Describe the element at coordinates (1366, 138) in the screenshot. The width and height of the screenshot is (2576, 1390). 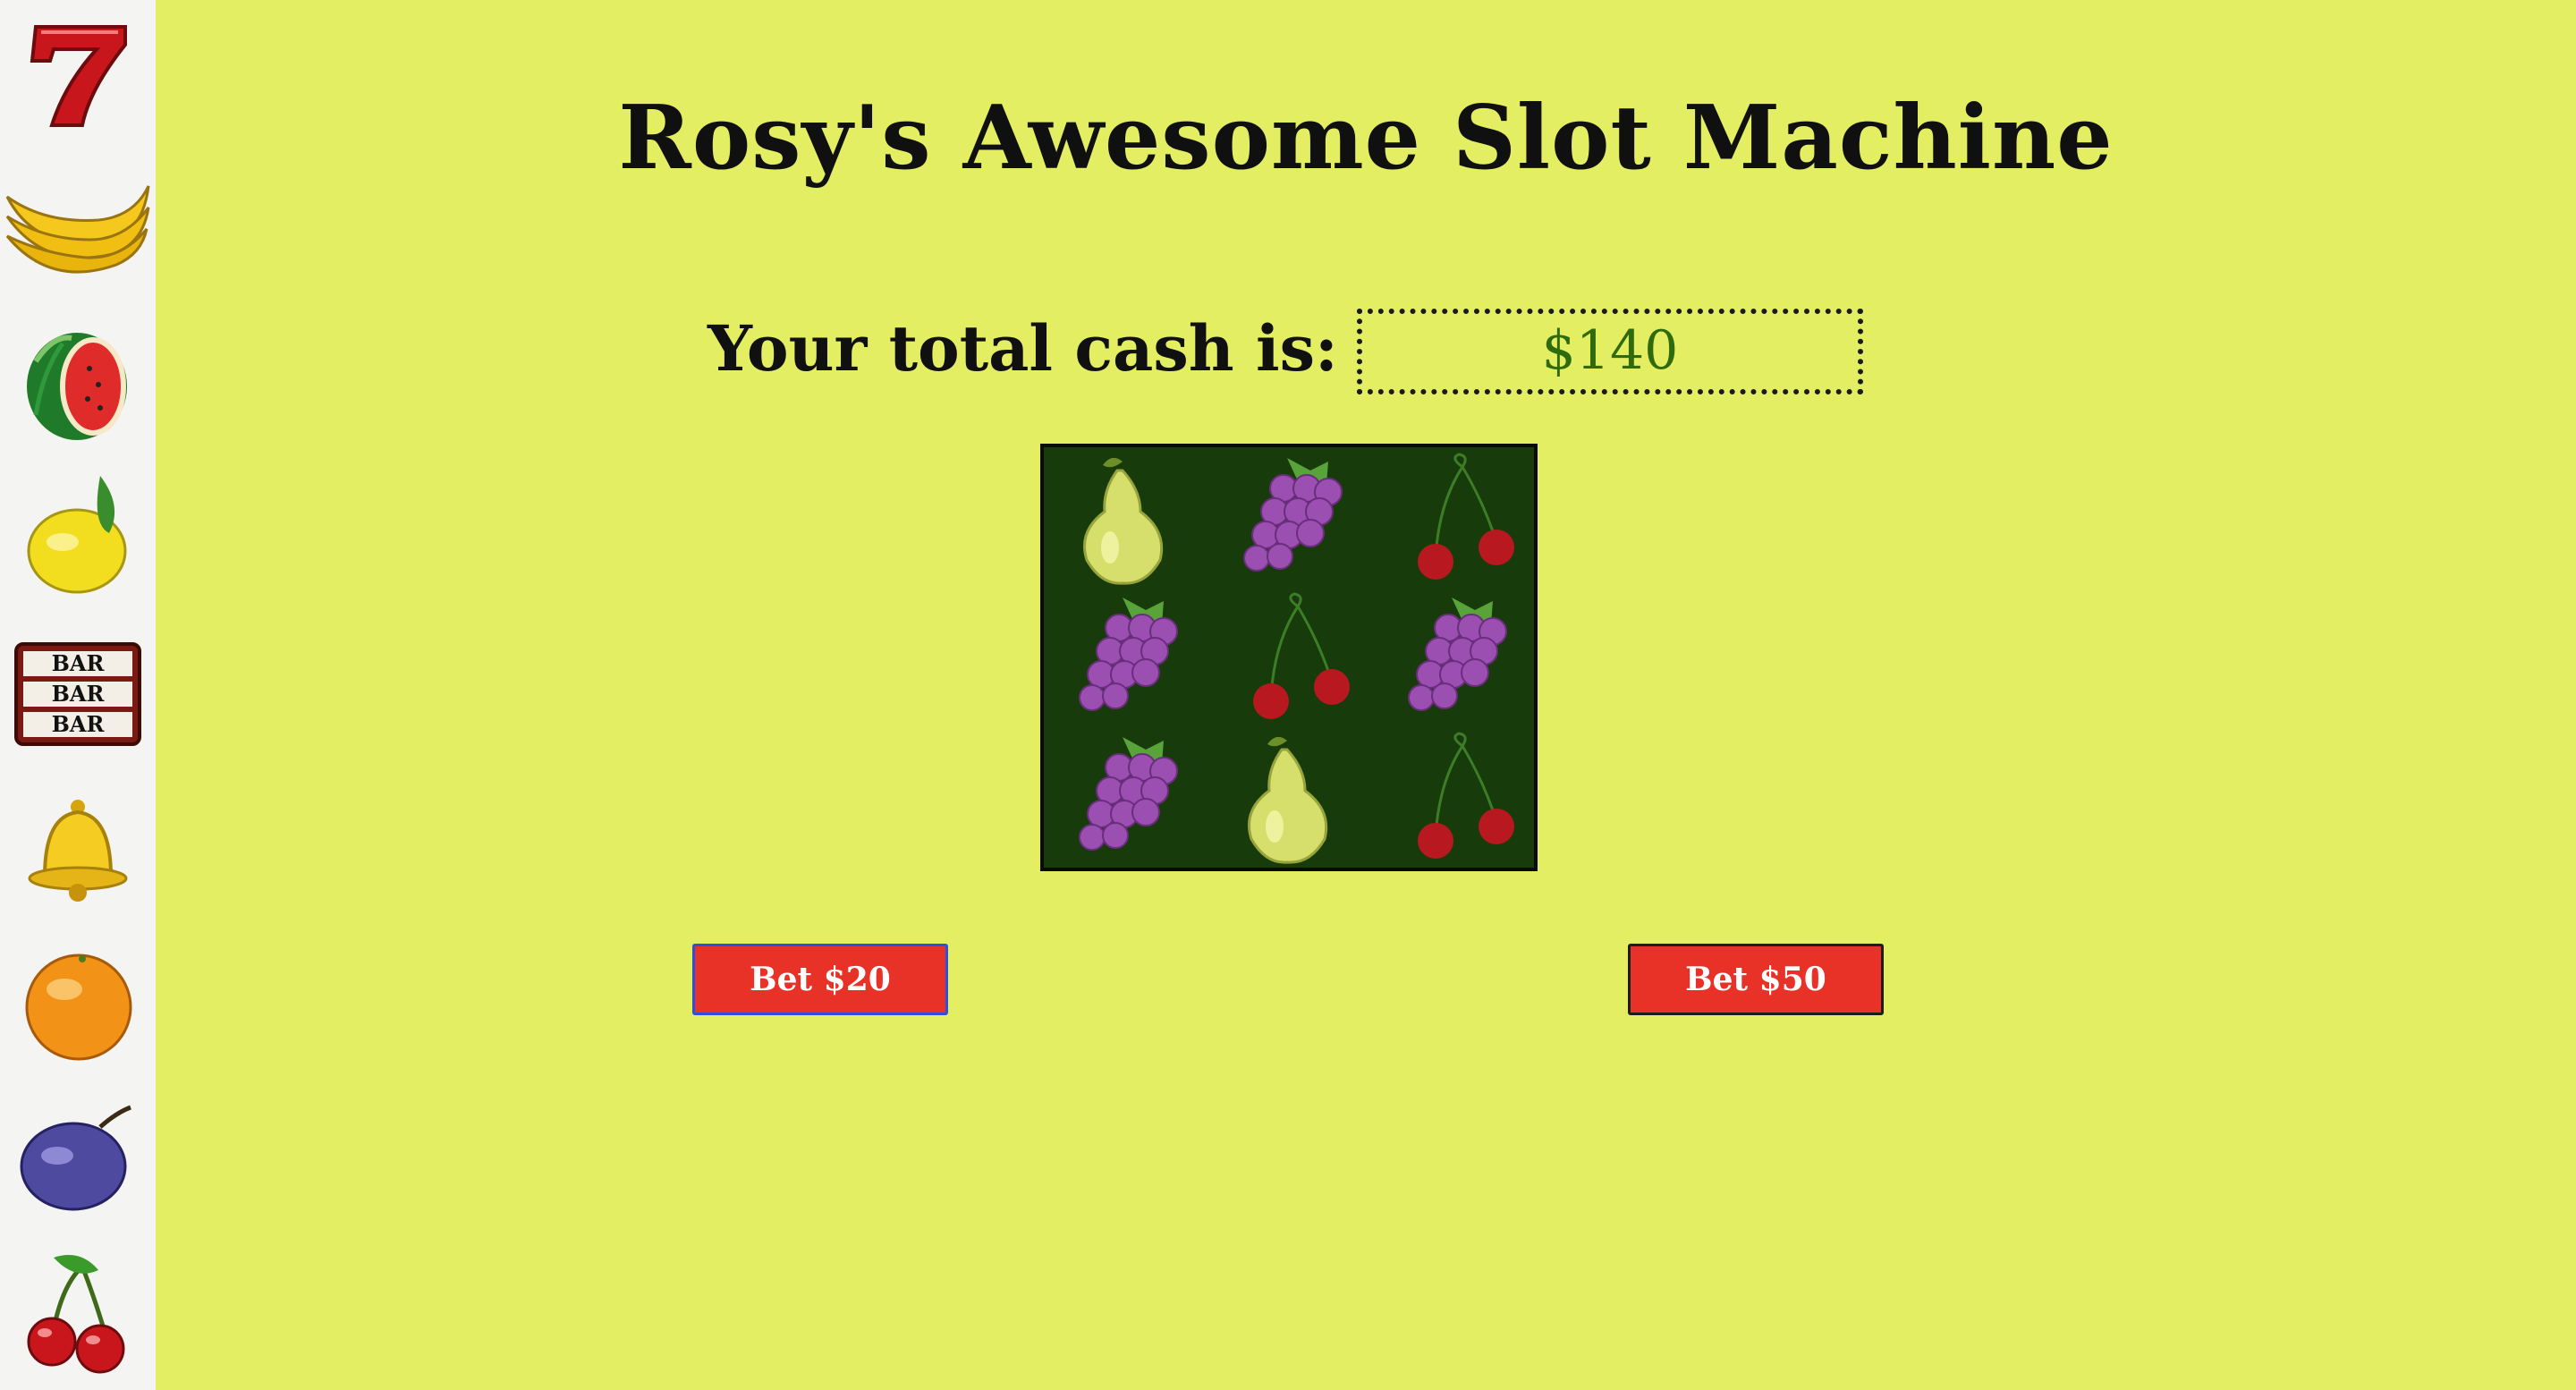
I see `page-title: Rosy's Awesome Slot Machine` at that location.